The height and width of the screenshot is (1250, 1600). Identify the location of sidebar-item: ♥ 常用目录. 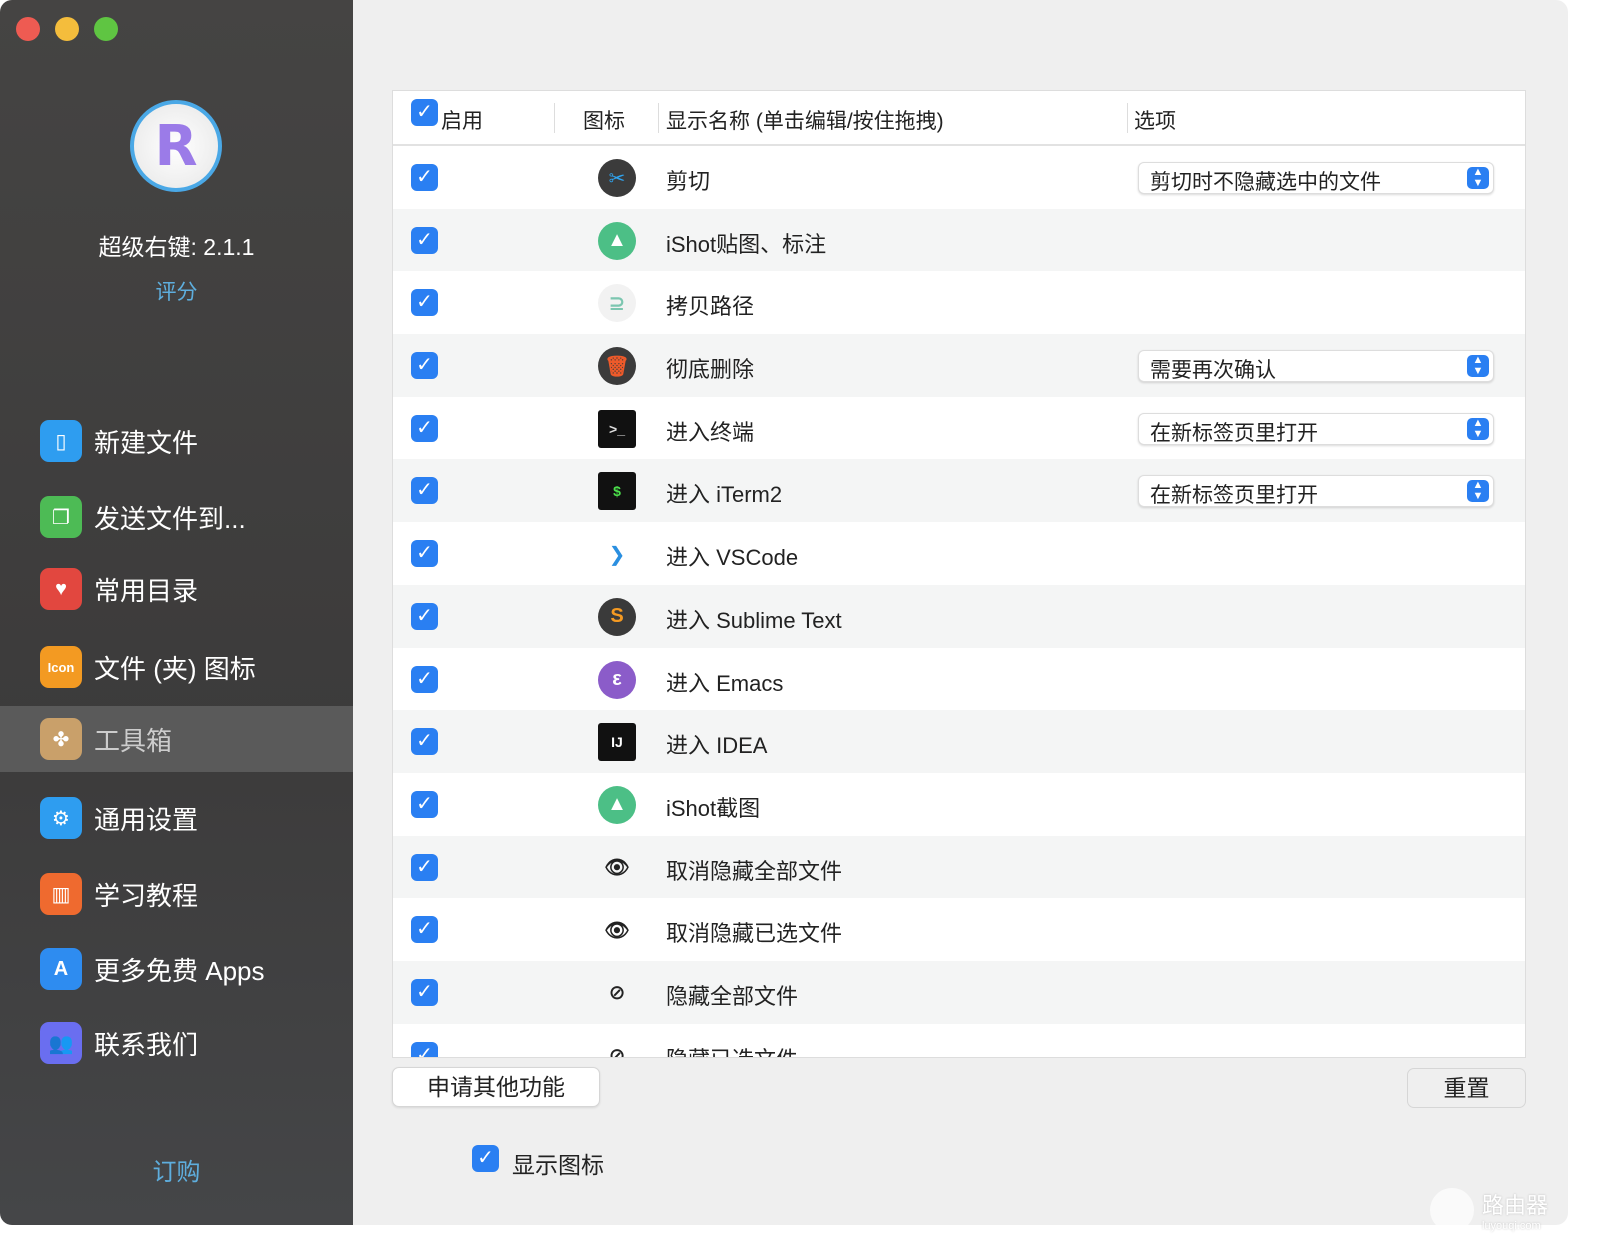
(176, 589).